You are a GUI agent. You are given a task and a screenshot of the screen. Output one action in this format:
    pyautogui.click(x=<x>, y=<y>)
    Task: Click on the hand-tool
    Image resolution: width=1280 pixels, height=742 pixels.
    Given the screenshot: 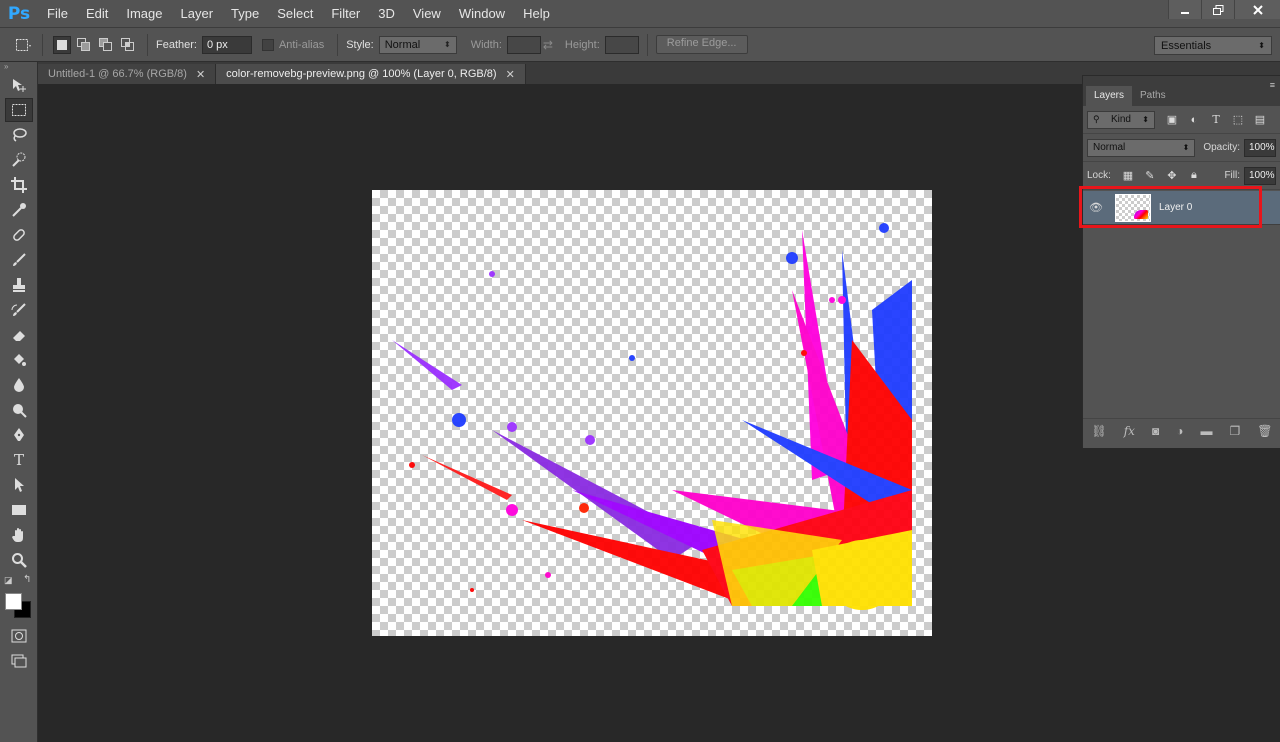 What is the action you would take?
    pyautogui.click(x=19, y=535)
    